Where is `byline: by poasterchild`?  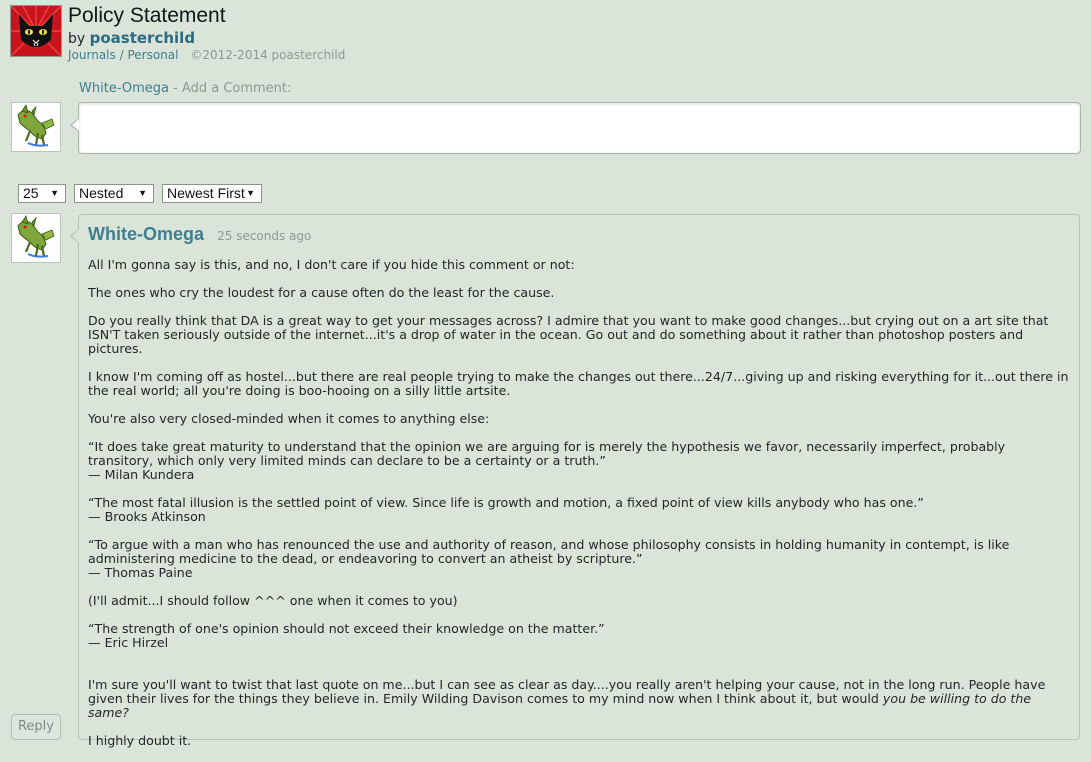 byline: by poasterchild is located at coordinates (206, 38).